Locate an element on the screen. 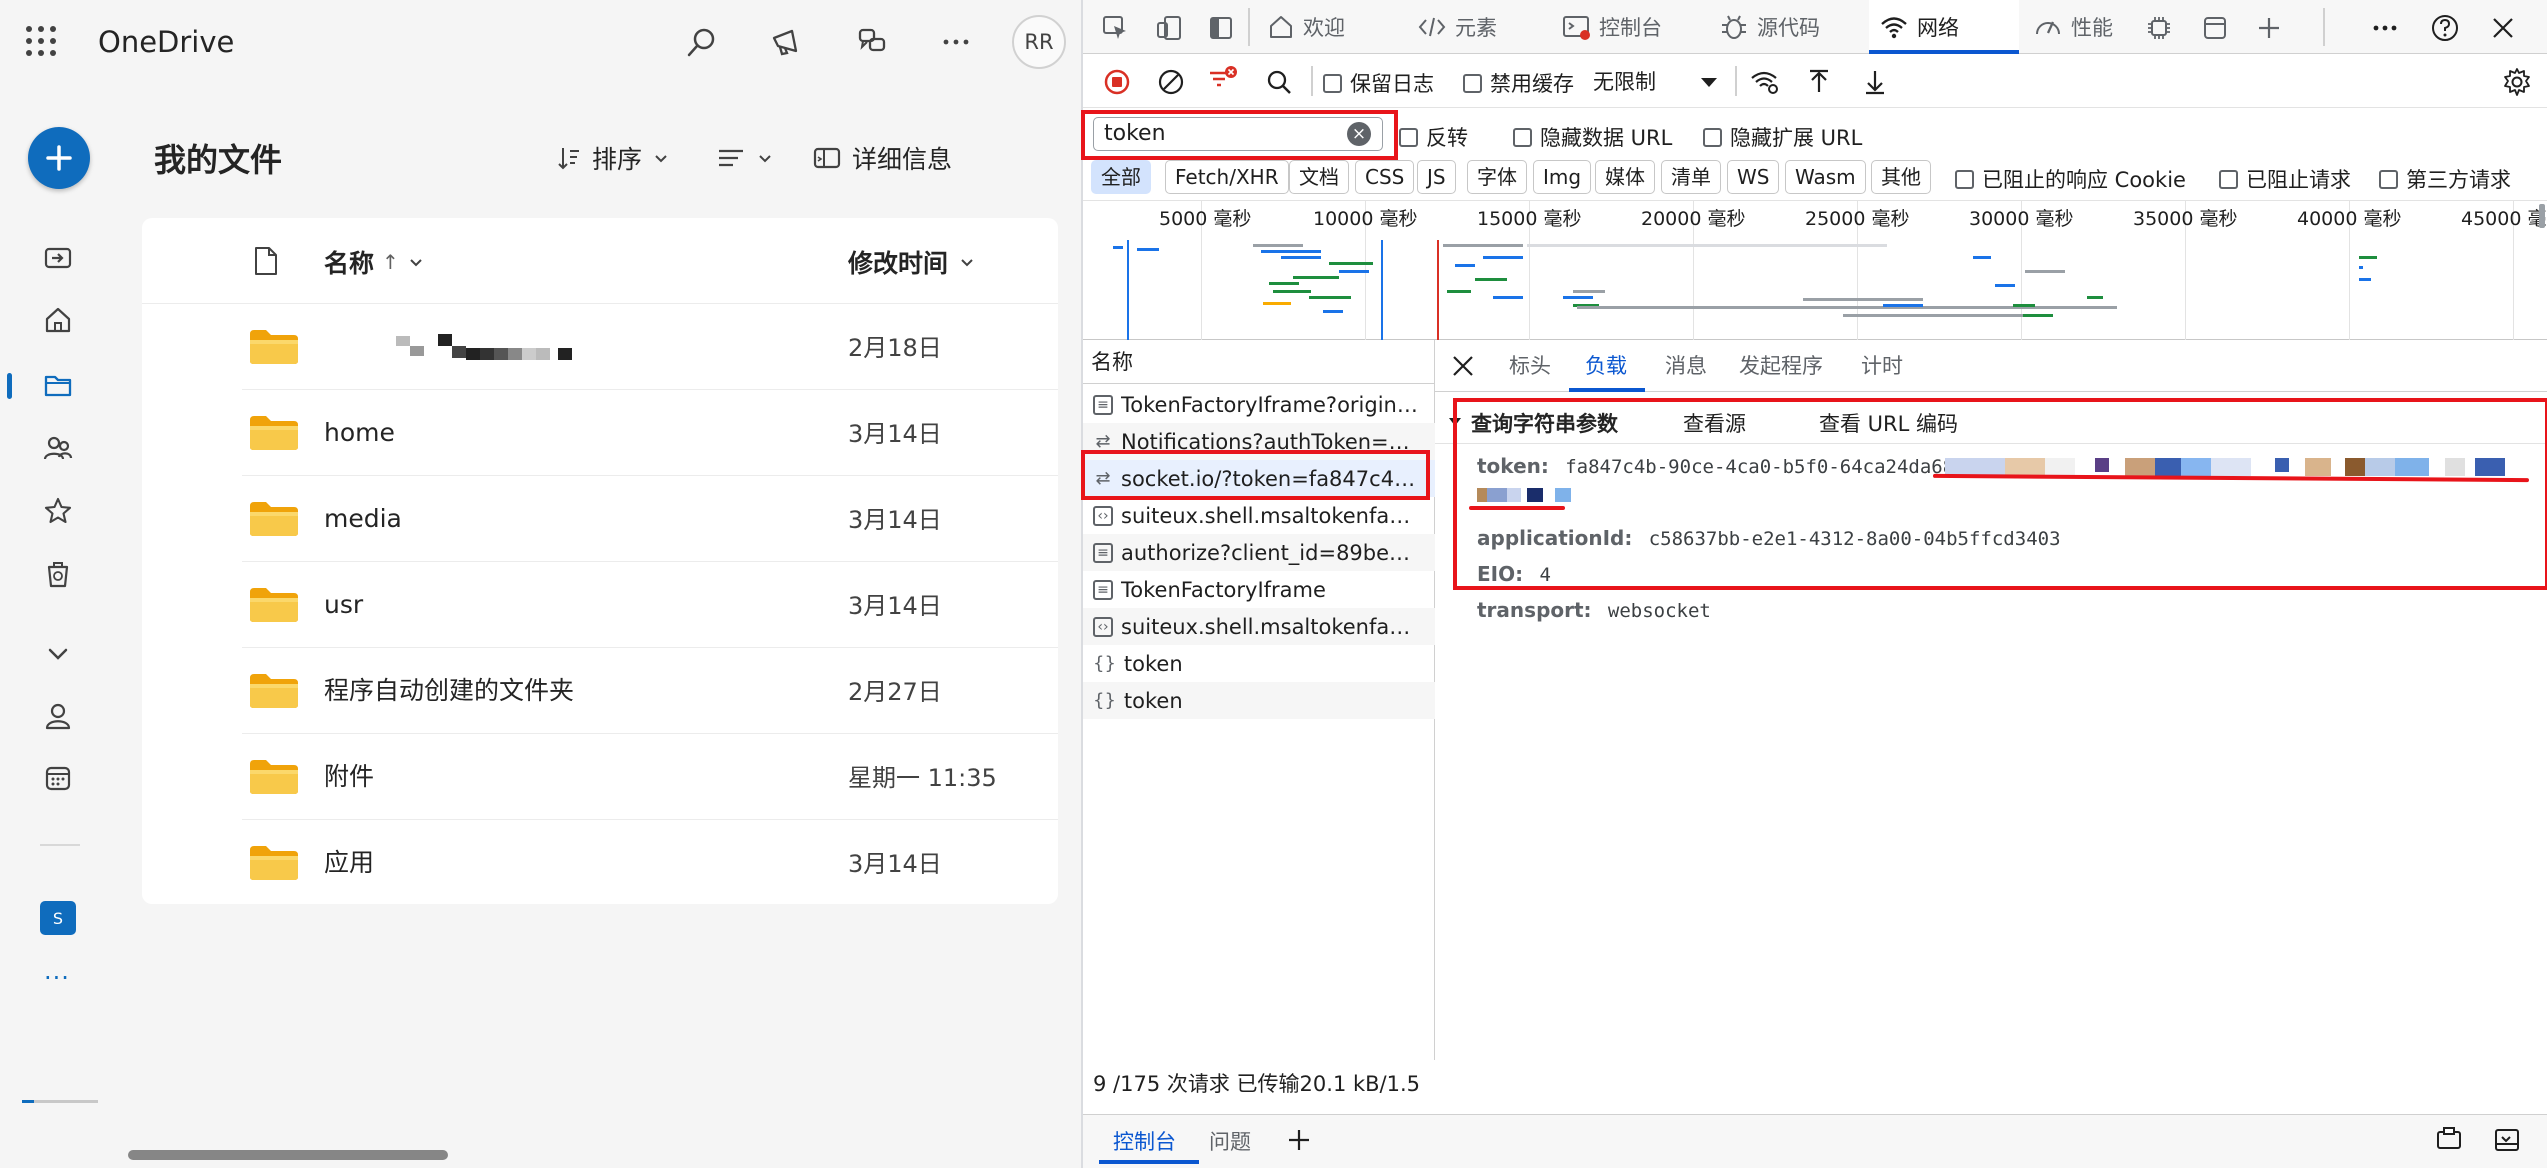  details-button: 详细信息 is located at coordinates (882, 158).